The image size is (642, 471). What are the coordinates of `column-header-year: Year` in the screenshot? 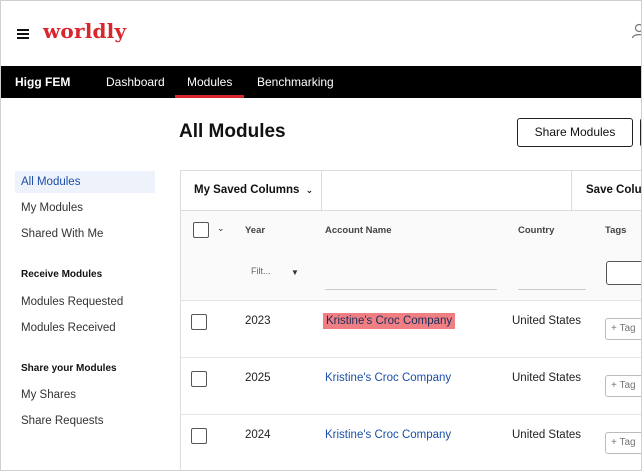 It's located at (255, 230).